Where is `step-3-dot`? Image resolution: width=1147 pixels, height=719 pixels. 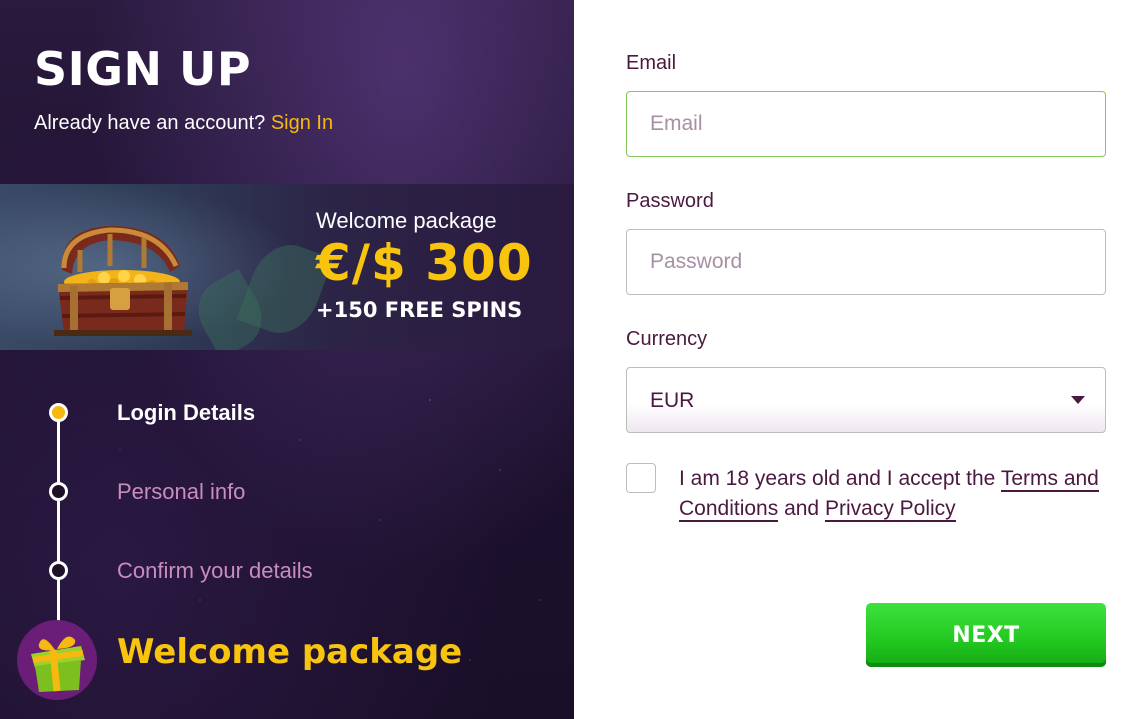
step-3-dot is located at coordinates (58, 570).